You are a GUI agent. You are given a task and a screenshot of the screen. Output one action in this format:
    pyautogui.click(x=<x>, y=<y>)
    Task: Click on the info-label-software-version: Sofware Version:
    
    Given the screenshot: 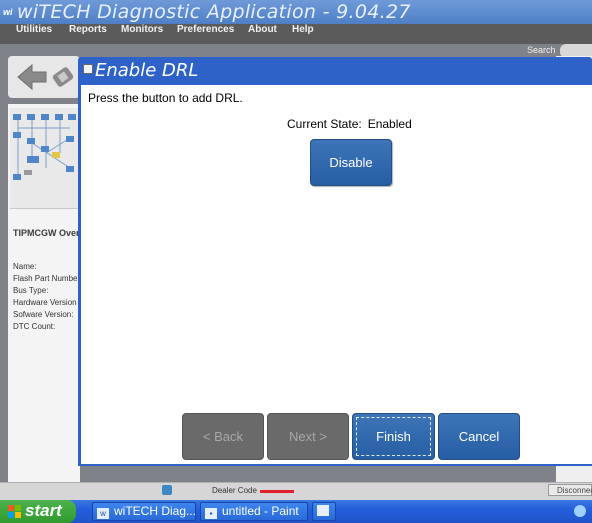 What is the action you would take?
    pyautogui.click(x=43, y=314)
    